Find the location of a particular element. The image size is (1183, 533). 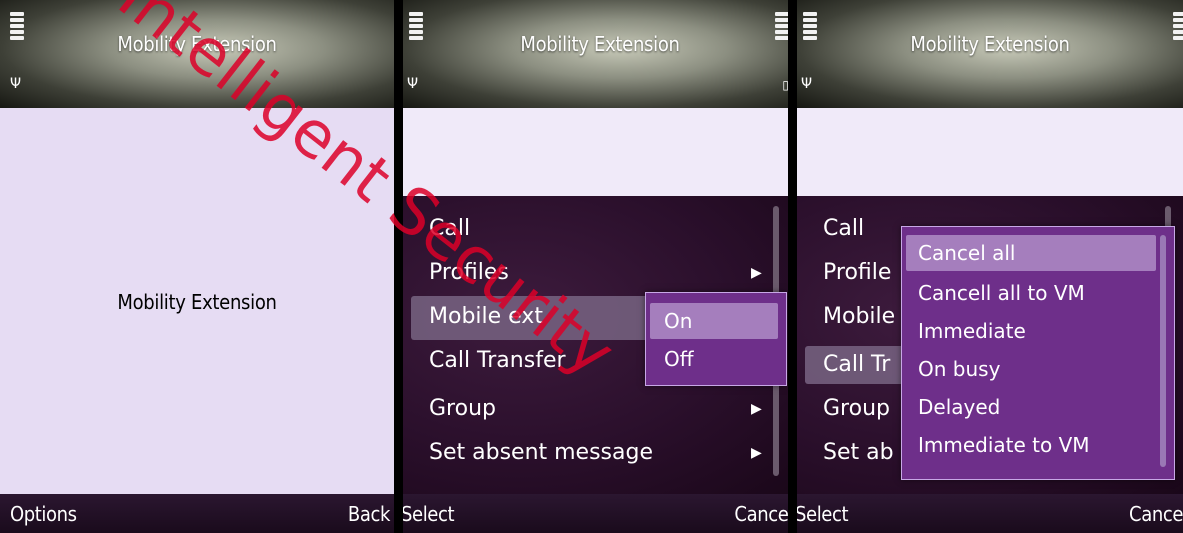

submenu-item-on-busy: On busy is located at coordinates (1050, 369).